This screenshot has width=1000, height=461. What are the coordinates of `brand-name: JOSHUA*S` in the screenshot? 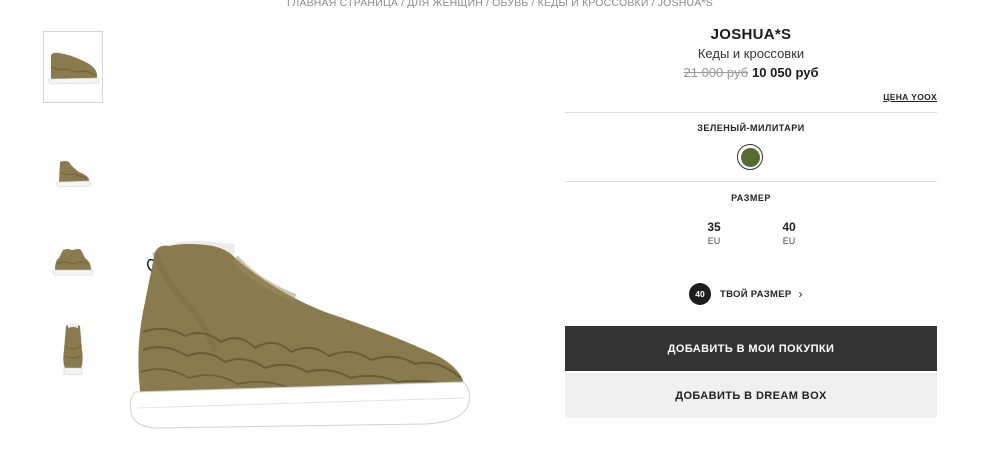 It's located at (751, 34).